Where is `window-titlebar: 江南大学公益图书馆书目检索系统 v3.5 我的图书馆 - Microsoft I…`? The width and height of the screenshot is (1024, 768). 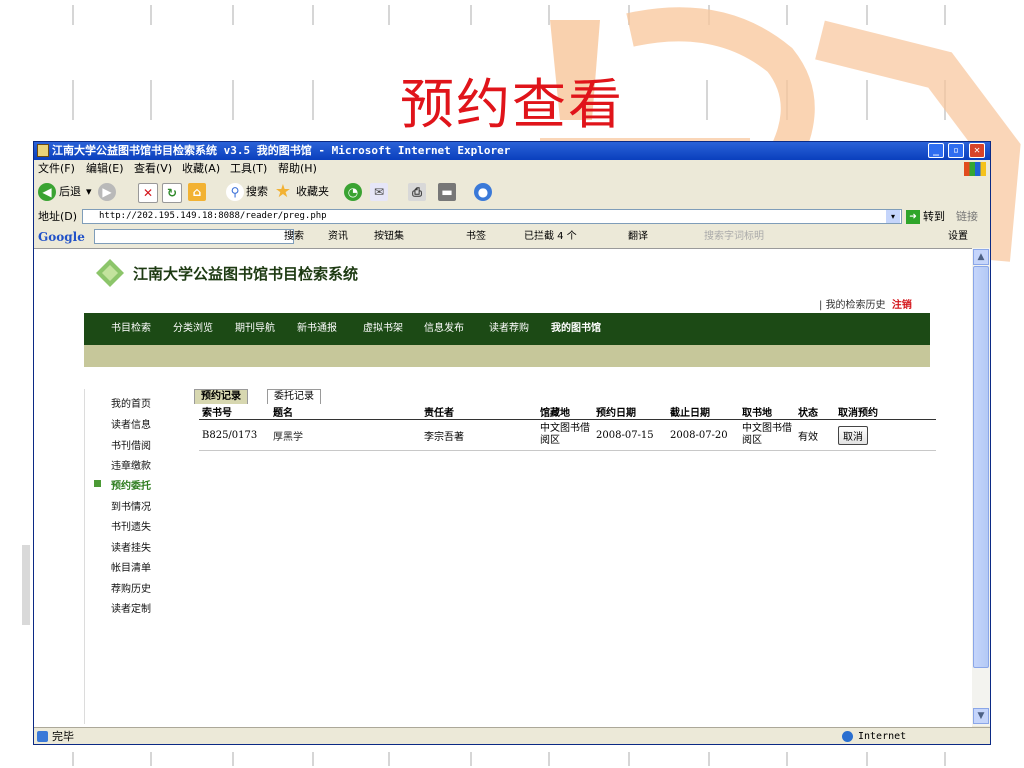 window-titlebar: 江南大学公益图书馆书目检索系统 v3.5 我的图书馆 - Microsoft I… is located at coordinates (512, 151).